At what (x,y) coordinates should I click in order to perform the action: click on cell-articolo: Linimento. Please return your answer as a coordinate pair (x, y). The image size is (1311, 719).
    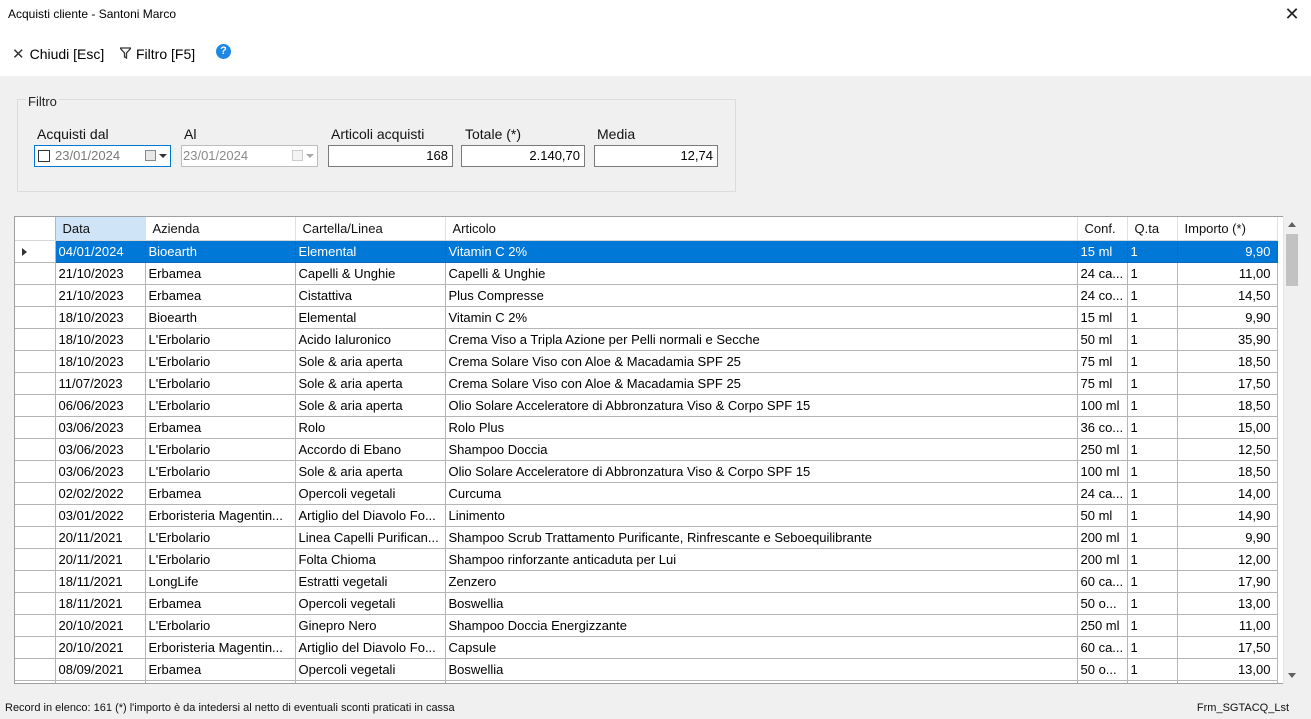
    Looking at the image, I should click on (761, 515).